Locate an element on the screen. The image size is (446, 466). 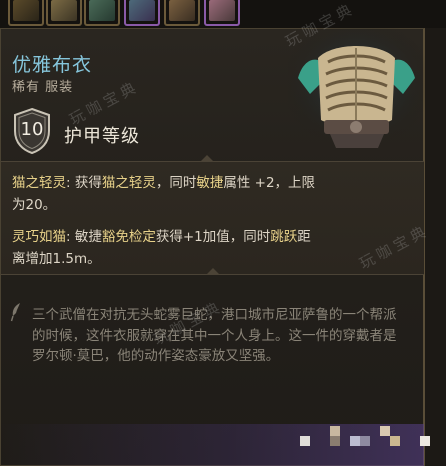
property-feline-agility: 猫之轻灵: 获得猫之轻灵，同时敏捷属性 +2，上限 为20。 is located at coordinates (212, 194).